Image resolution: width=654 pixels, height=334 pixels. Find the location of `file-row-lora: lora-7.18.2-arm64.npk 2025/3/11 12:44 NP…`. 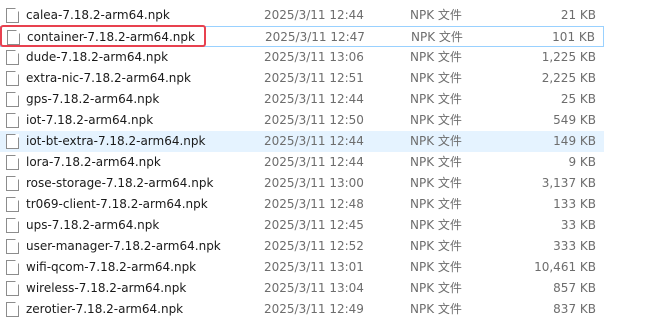

file-row-lora: lora-7.18.2-arm64.npk 2025/3/11 12:44 NP… is located at coordinates (302, 162).